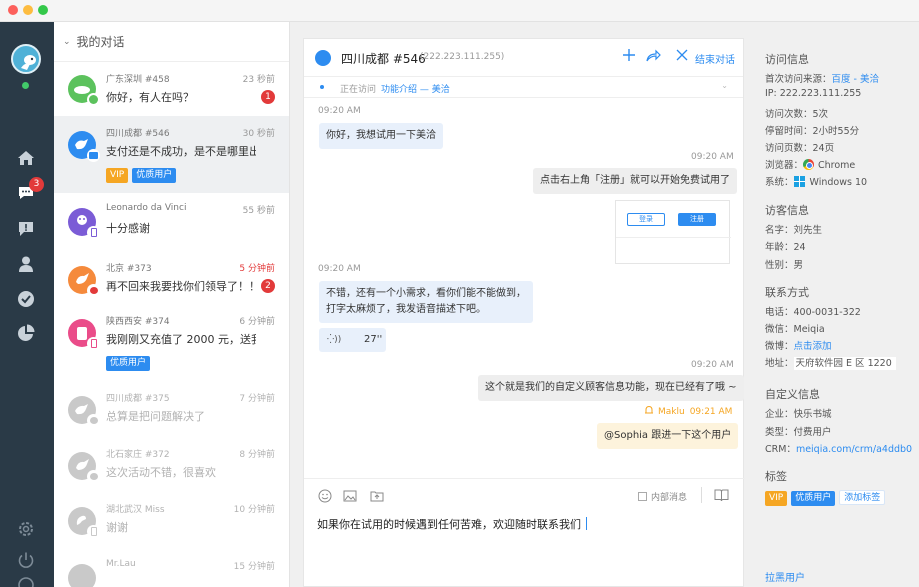 This screenshot has height=587, width=919. I want to click on note-time: 09:21 AM, so click(711, 412).